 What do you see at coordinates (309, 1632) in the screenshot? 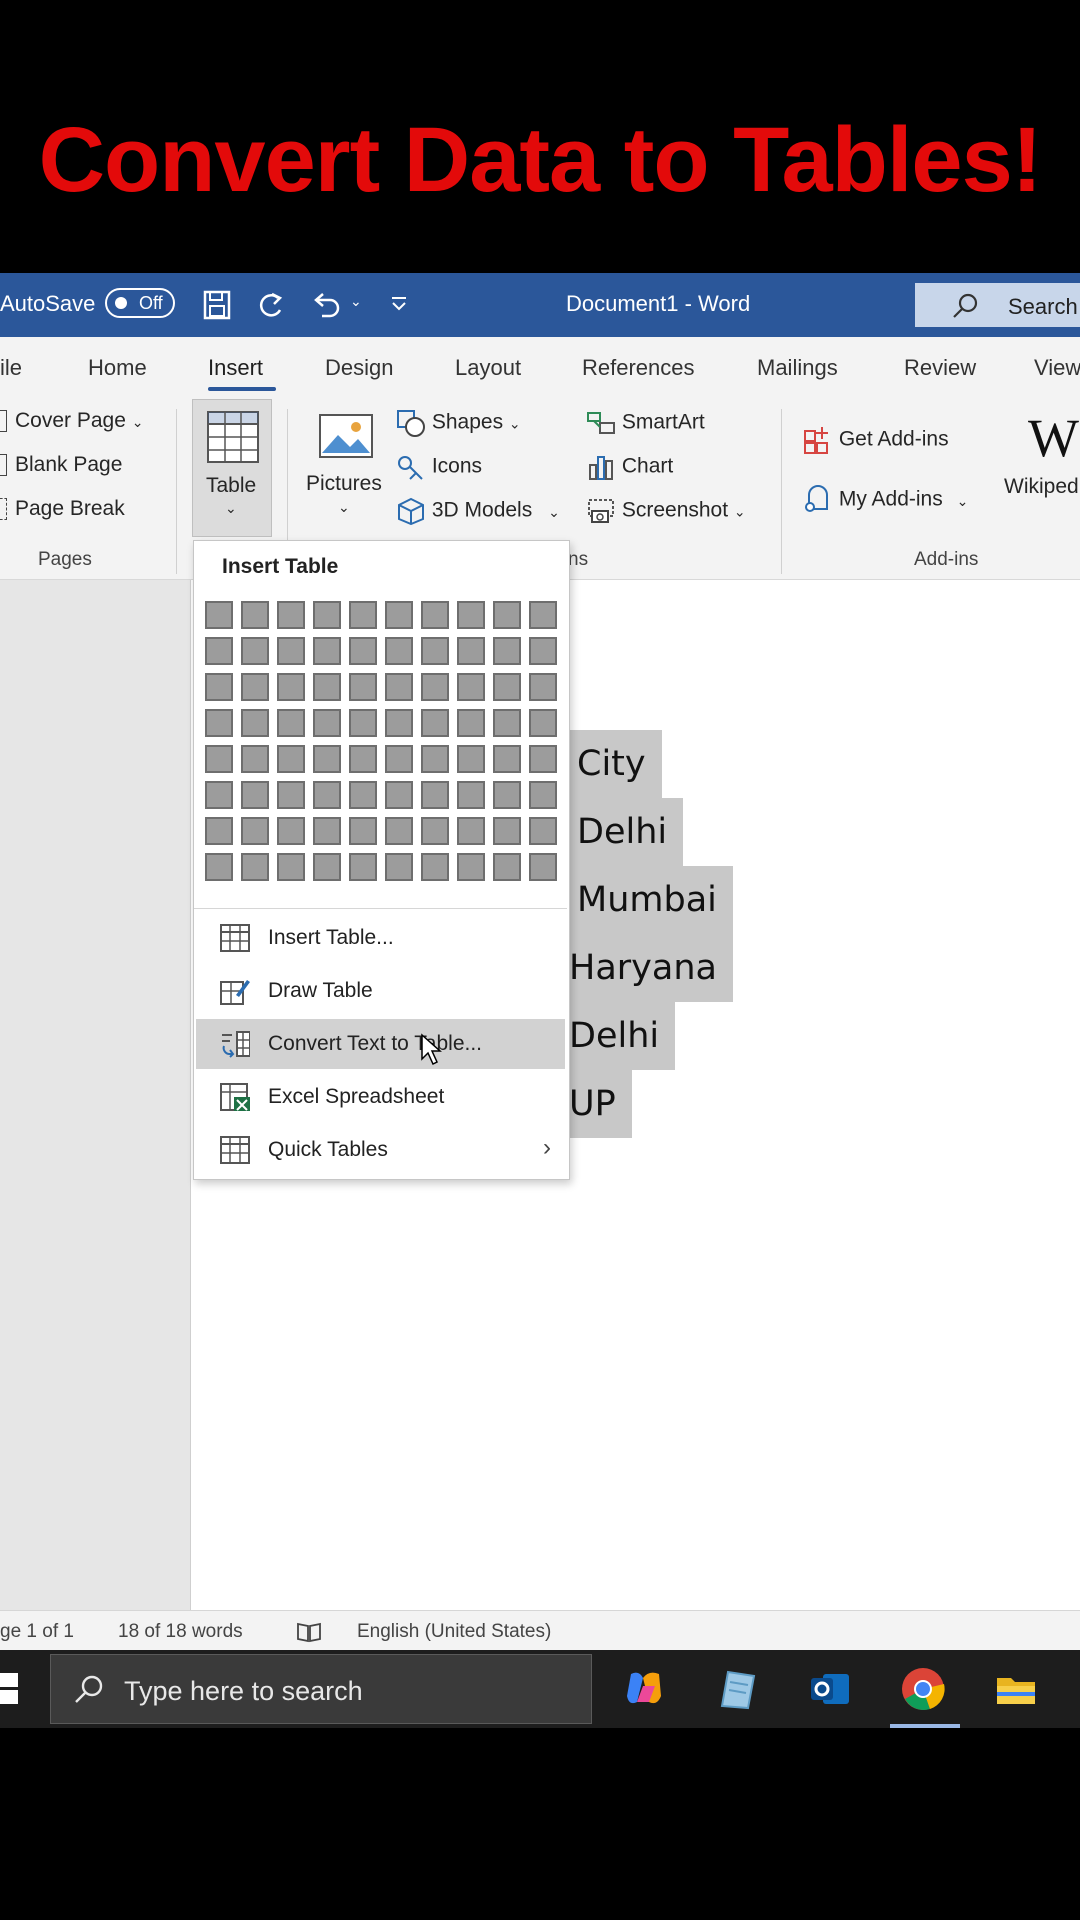
I see `proofing-book-icon` at bounding box center [309, 1632].